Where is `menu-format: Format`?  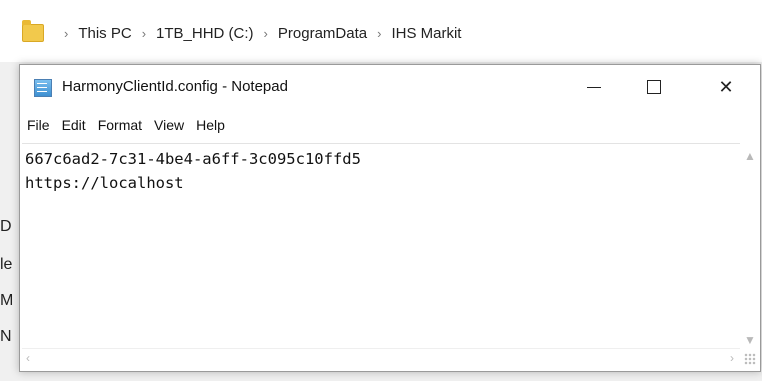
menu-format: Format is located at coordinates (120, 125).